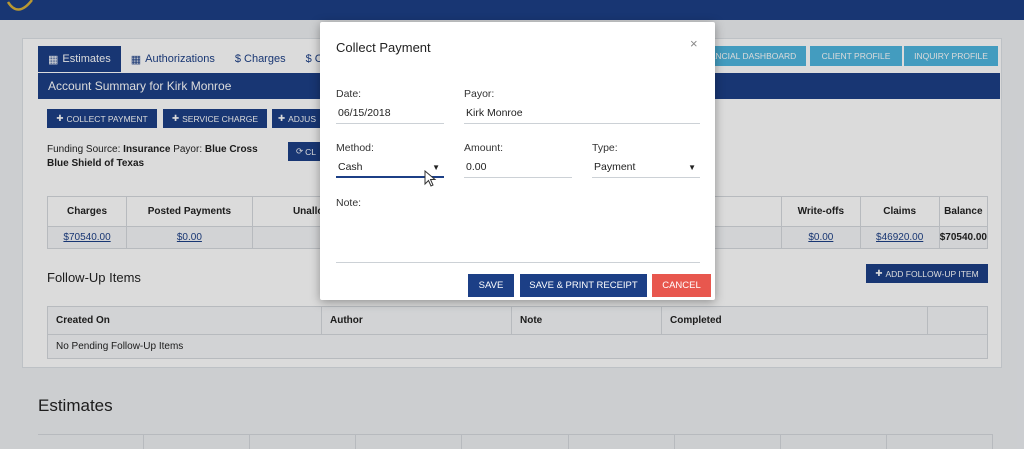  What do you see at coordinates (605, 148) in the screenshot?
I see `type-label: Type:` at bounding box center [605, 148].